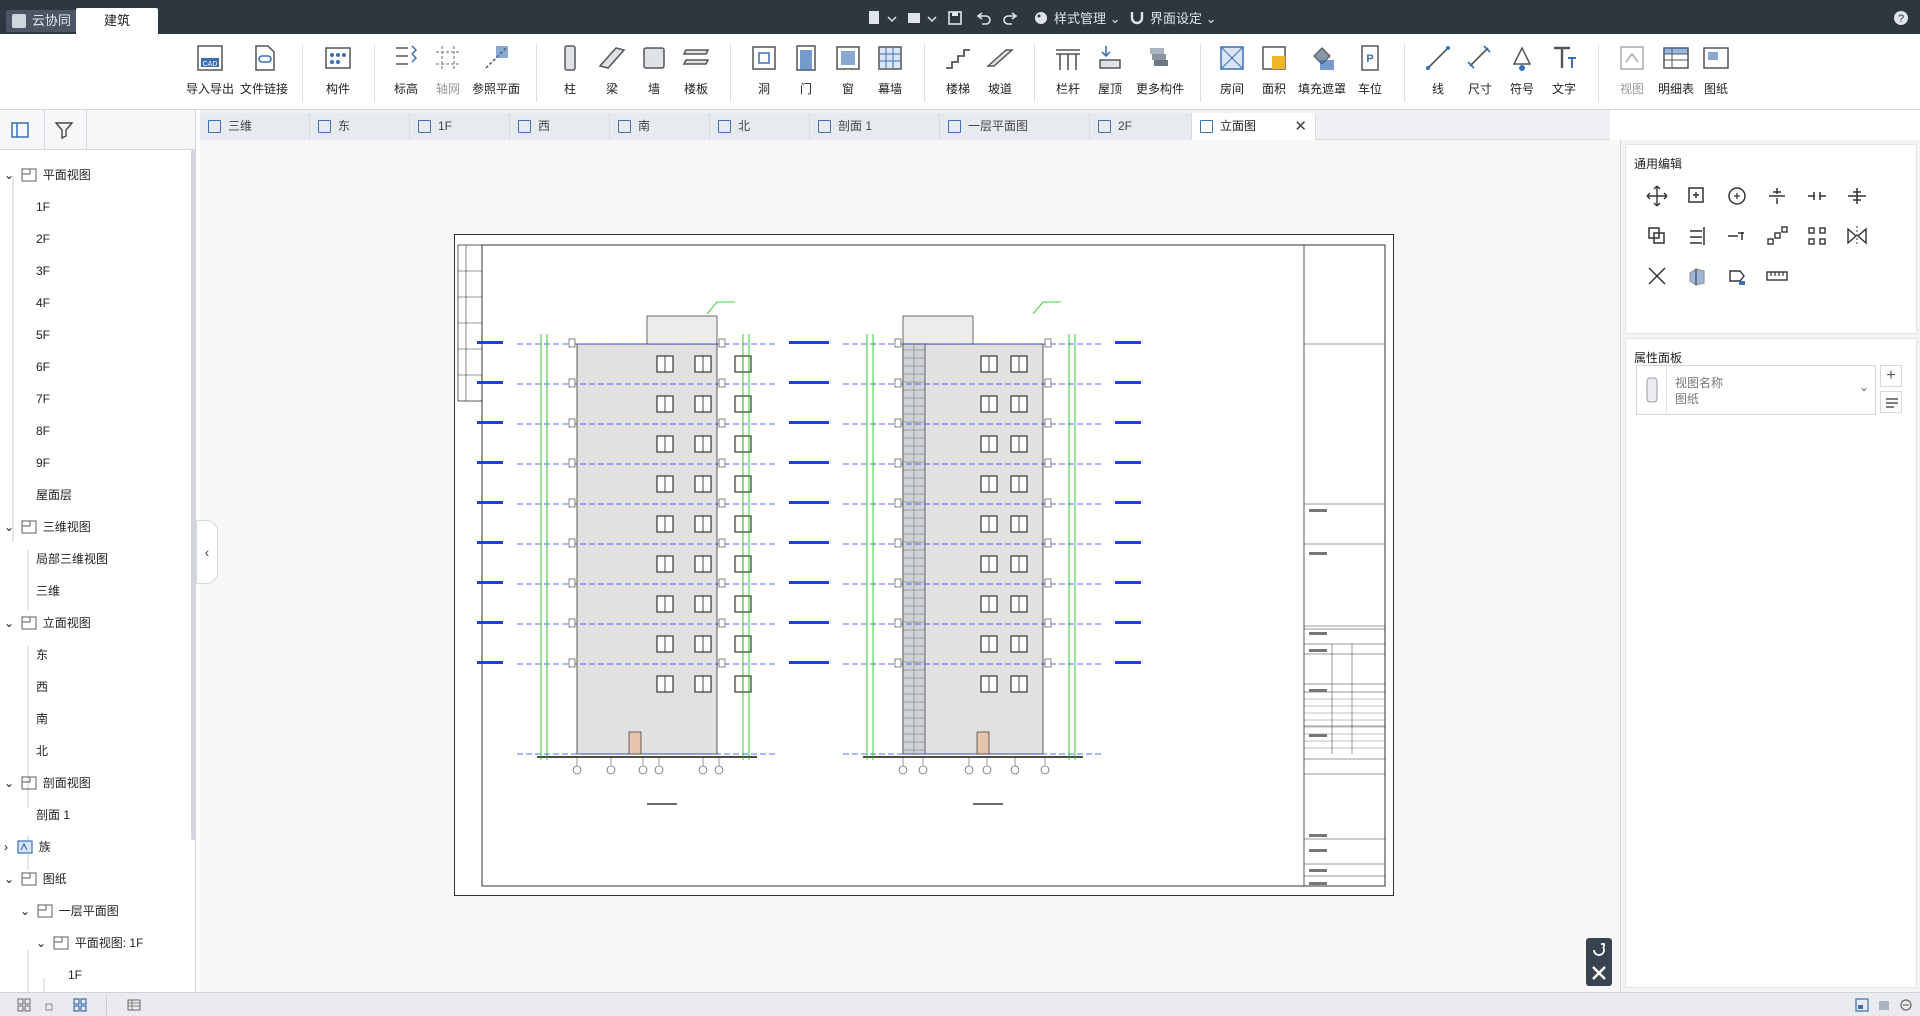 This screenshot has height=1016, width=1920. Describe the element at coordinates (1068, 69) in the screenshot. I see `railing-button: 栏杆` at that location.